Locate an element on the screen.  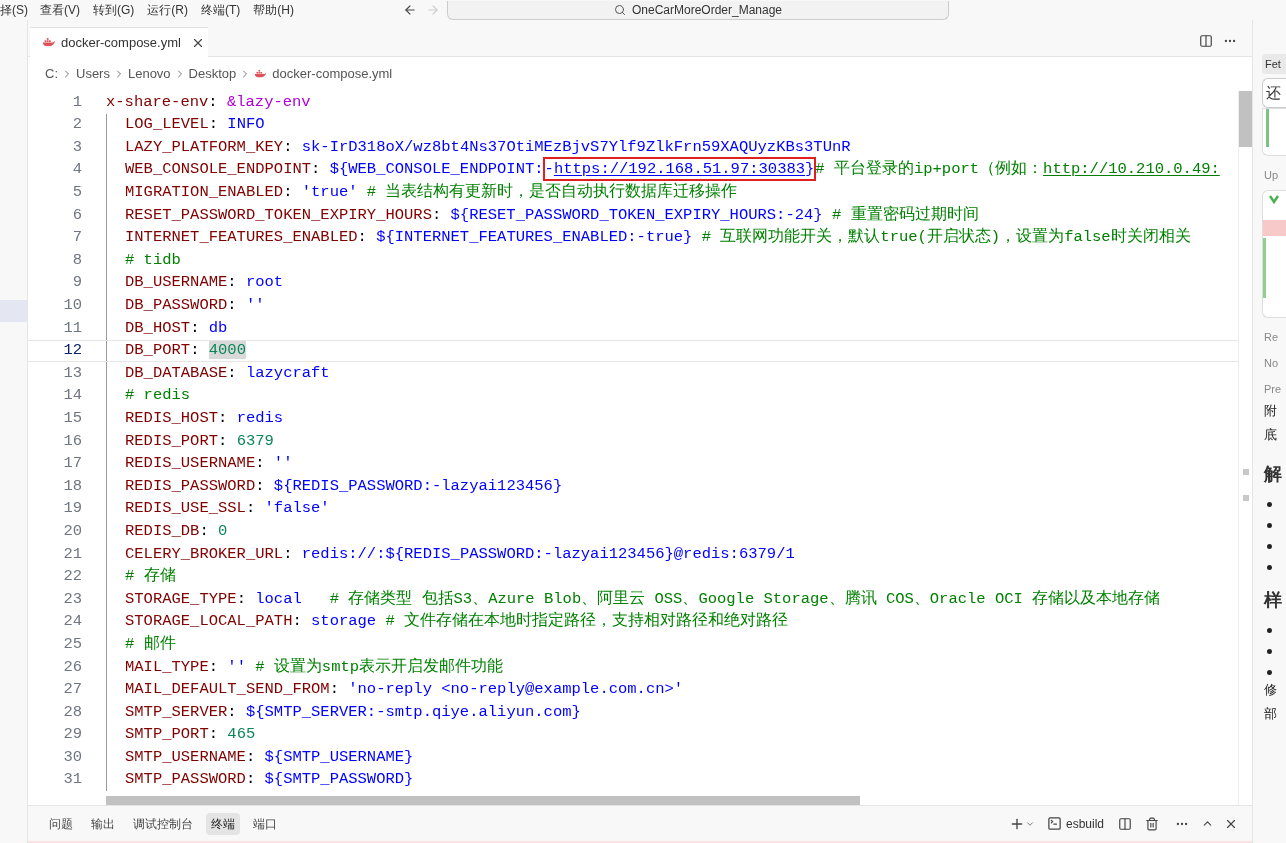
line-number: 20 is located at coordinates (72, 531).